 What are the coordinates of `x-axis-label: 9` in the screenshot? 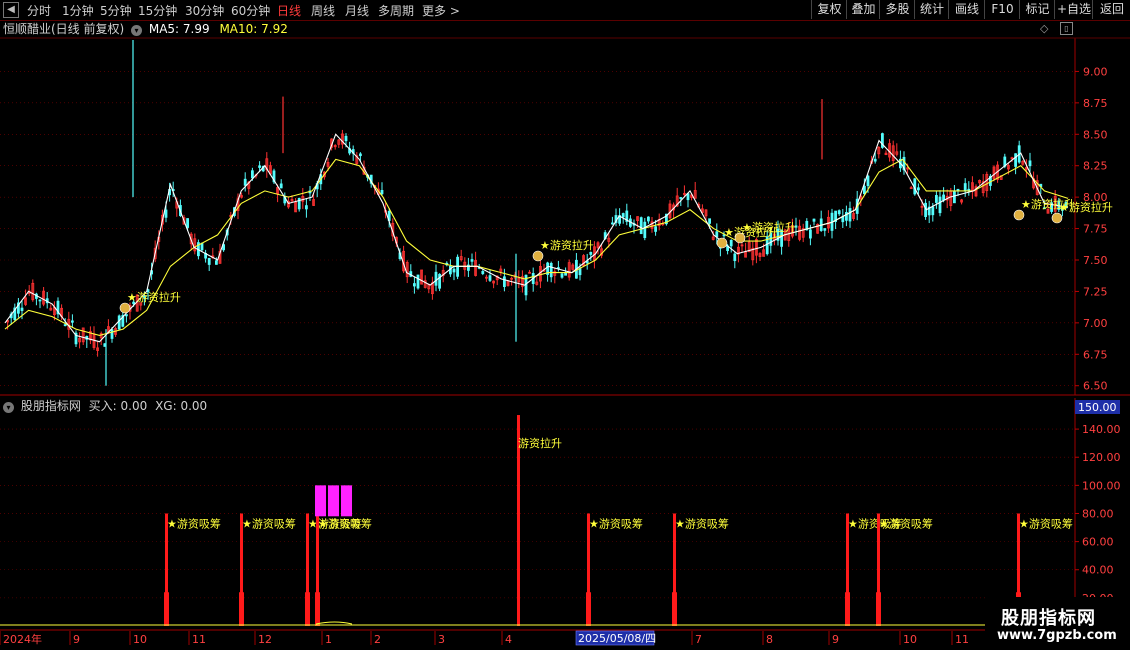 It's located at (835, 639).